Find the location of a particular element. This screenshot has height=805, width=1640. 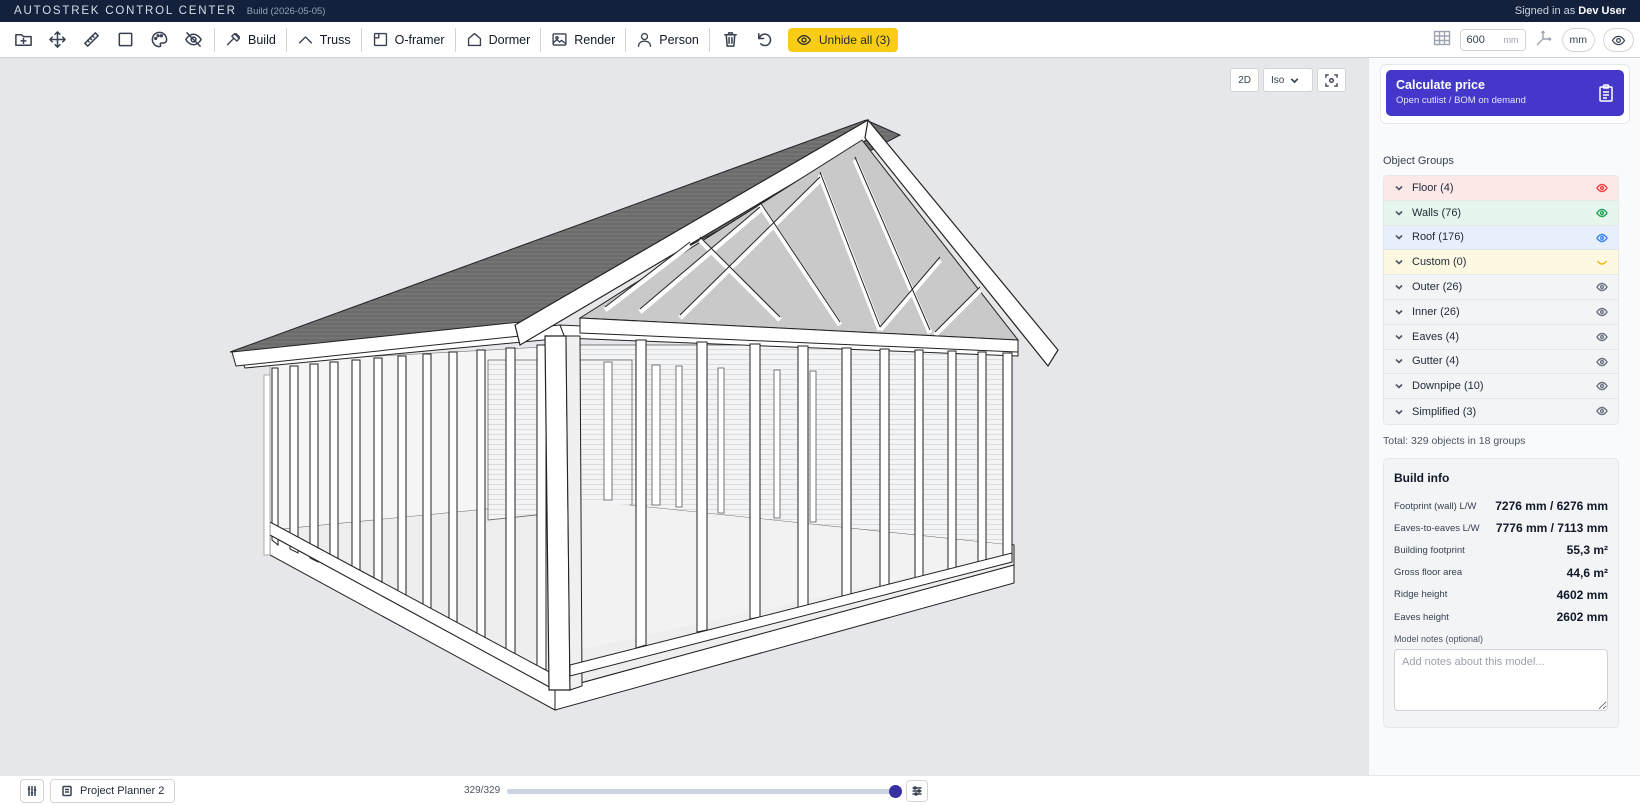

model-notes-input is located at coordinates (1501, 680).